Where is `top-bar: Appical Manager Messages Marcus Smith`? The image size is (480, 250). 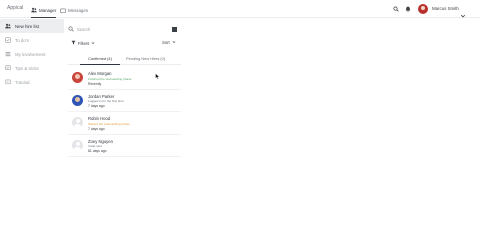 top-bar: Appical Manager Messages Marcus Smith is located at coordinates (240, 9).